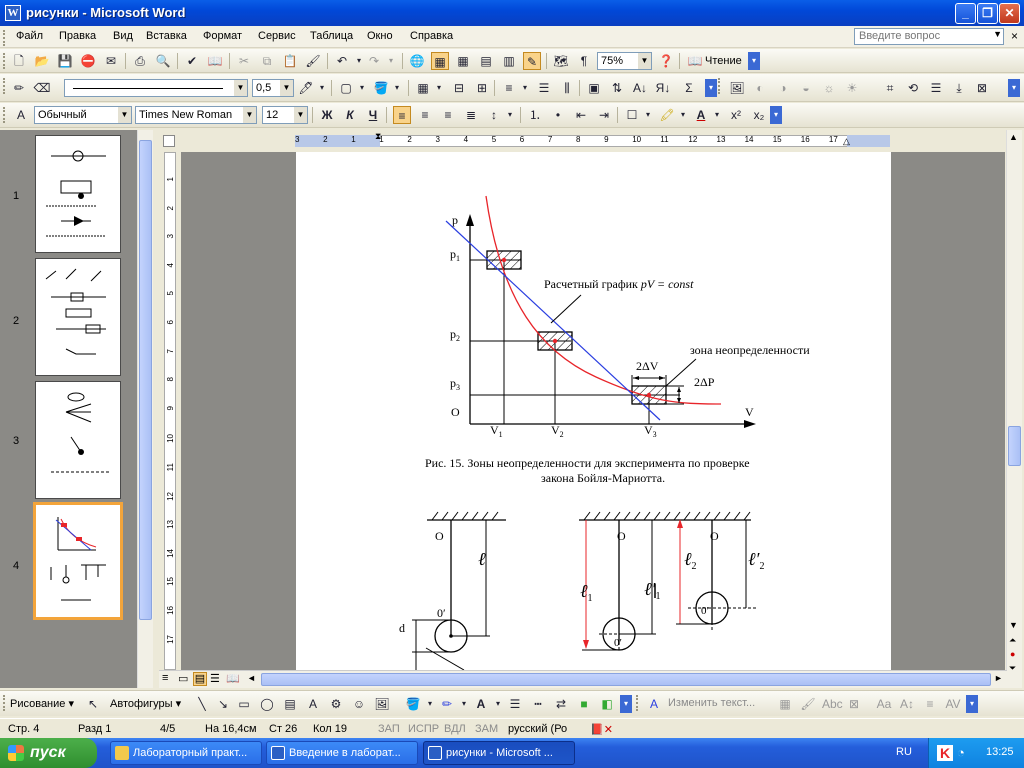  What do you see at coordinates (736, 115) in the screenshot?
I see `superscript-icon: x²` at bounding box center [736, 115].